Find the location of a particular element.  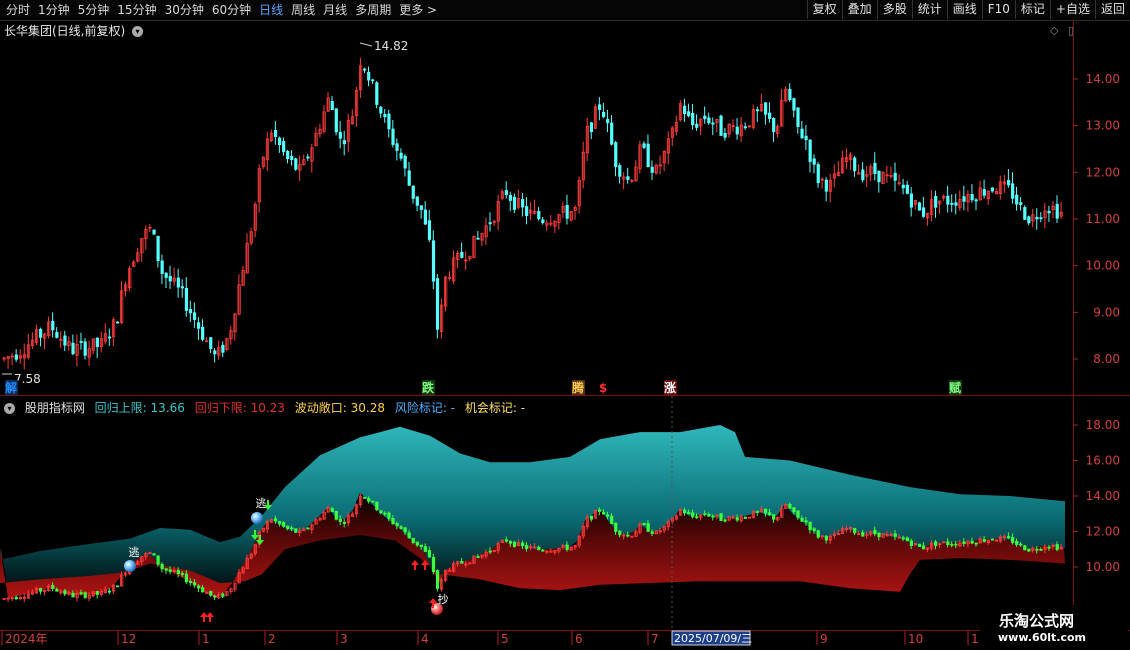

chevron-down-icon: ▾ is located at coordinates (9, 408).